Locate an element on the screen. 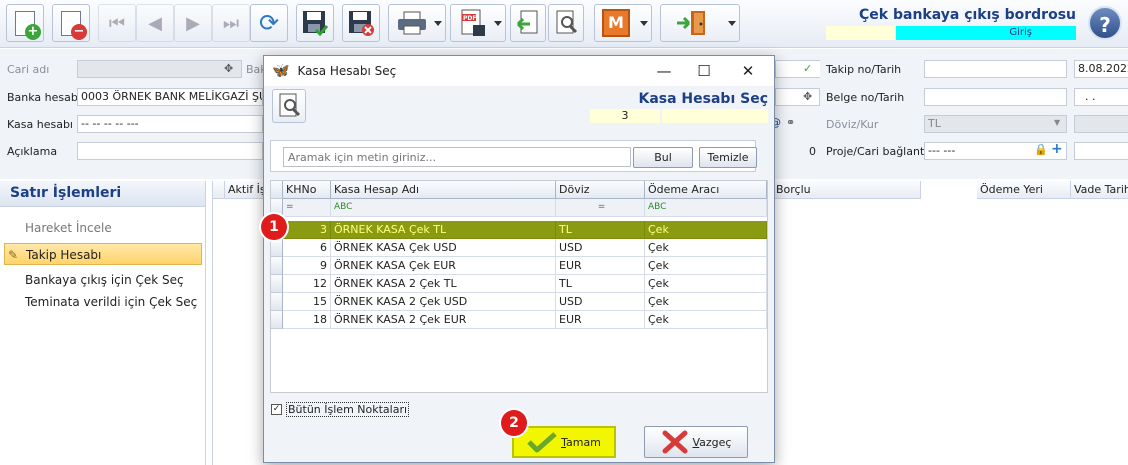 Image resolution: width=1128 pixels, height=465 pixels. action-bankaya-cikis-cek-sec: Bankaya çıkış için Çek Seç is located at coordinates (103, 280).